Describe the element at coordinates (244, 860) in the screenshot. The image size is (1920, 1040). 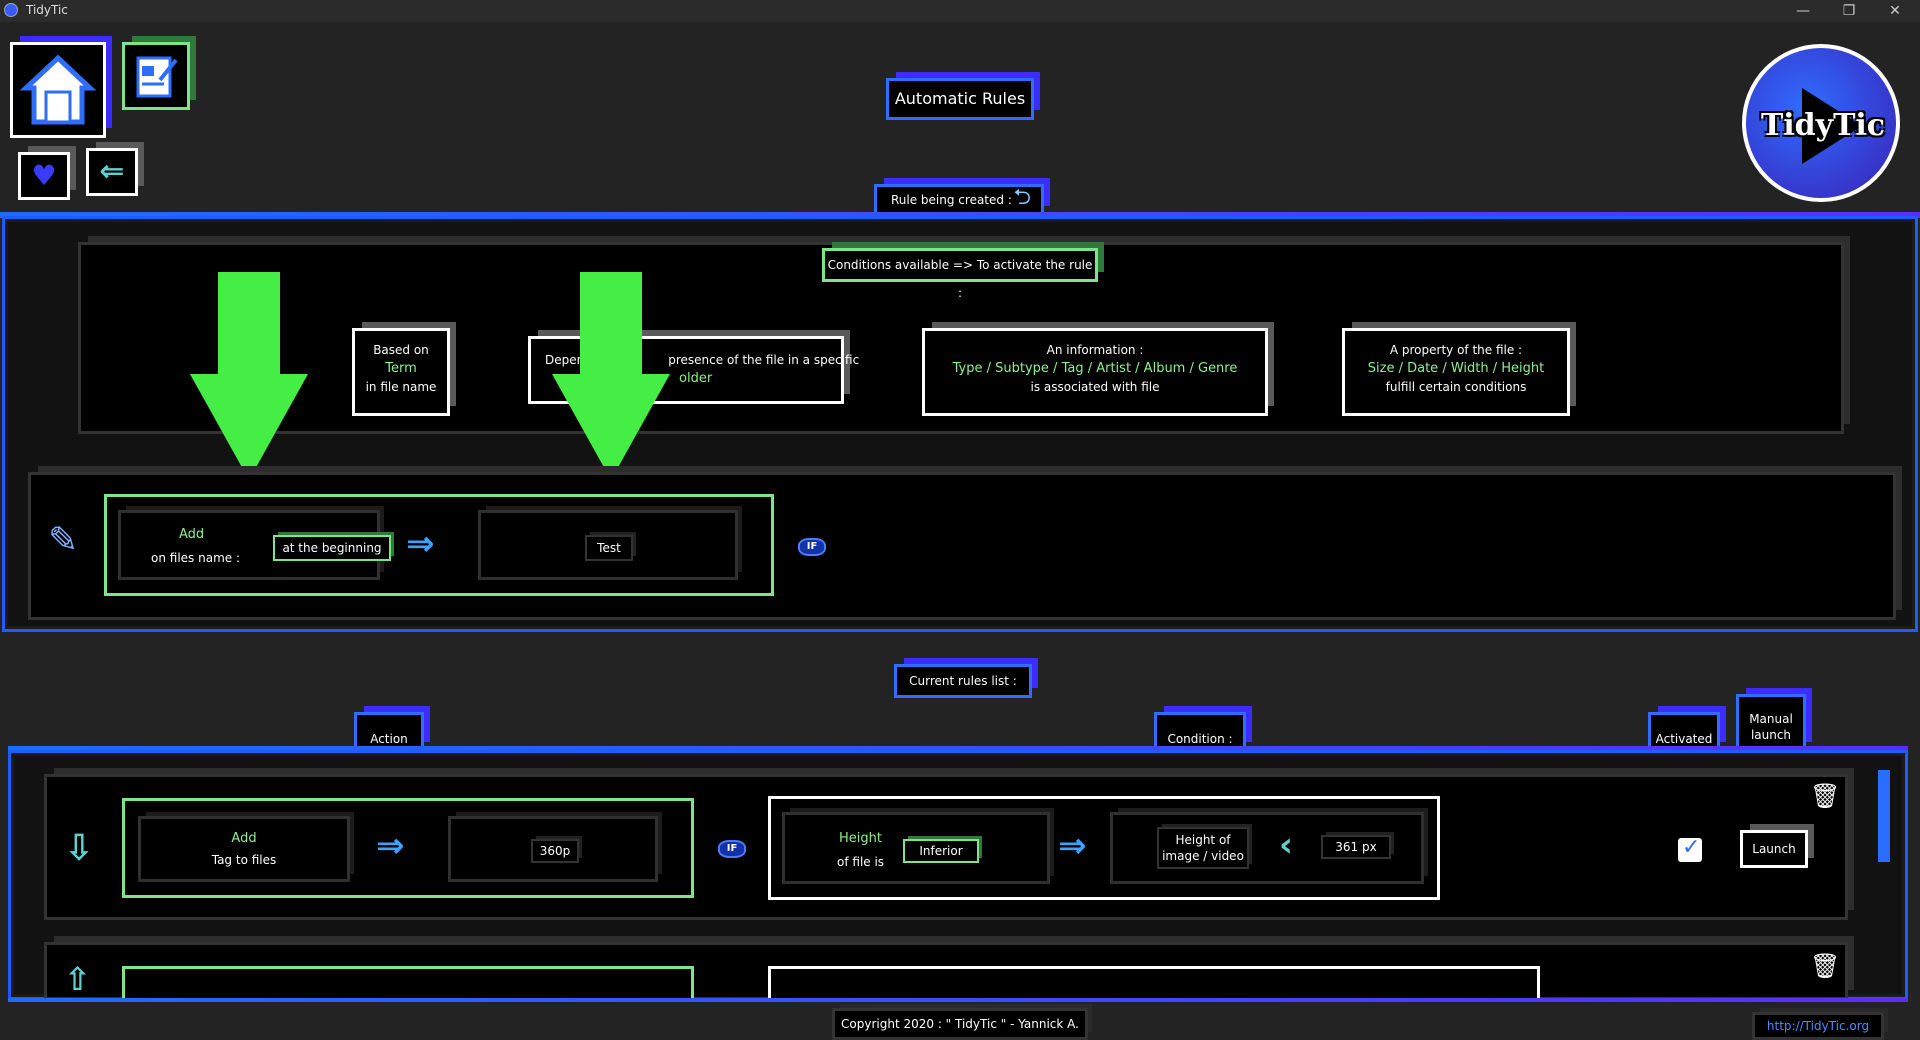
I see `rule1-action-sub: Tag to files` at that location.